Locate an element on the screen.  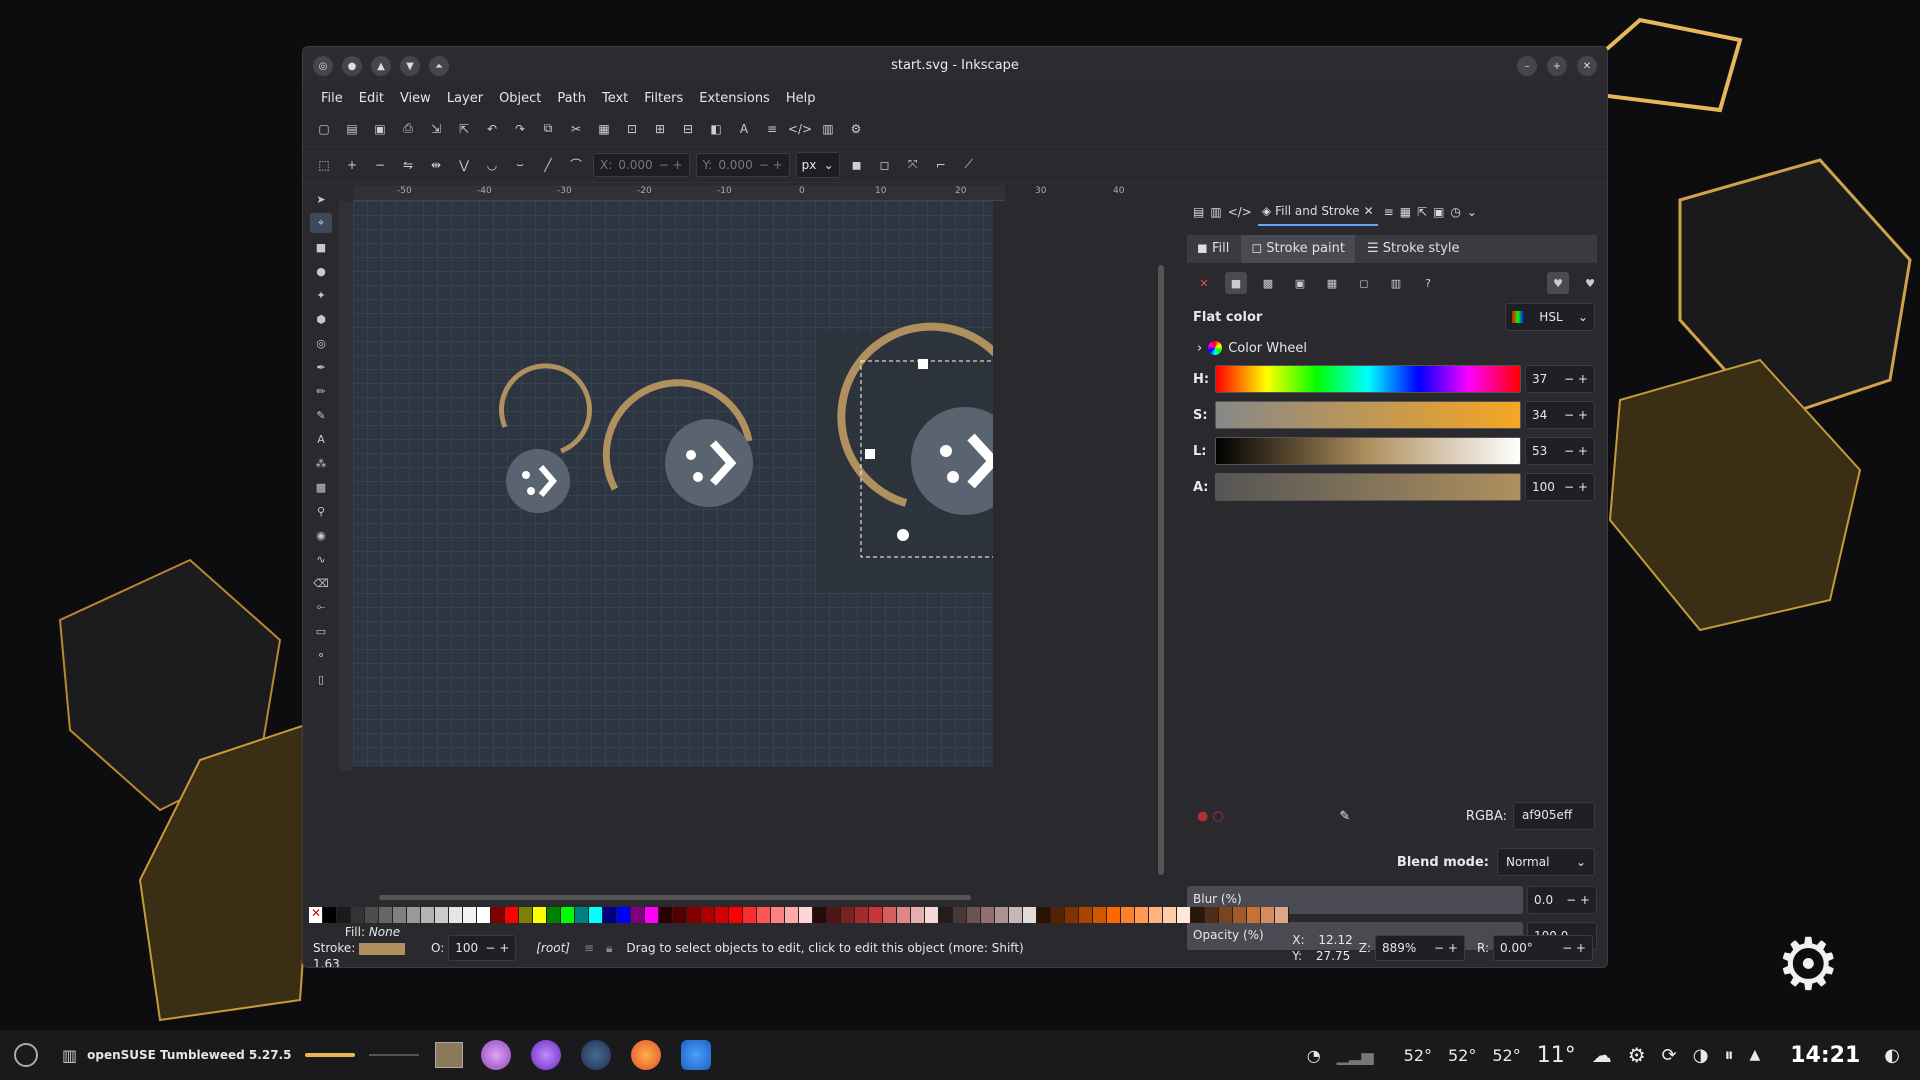
minimize-icon: – is located at coordinates (1527, 66).